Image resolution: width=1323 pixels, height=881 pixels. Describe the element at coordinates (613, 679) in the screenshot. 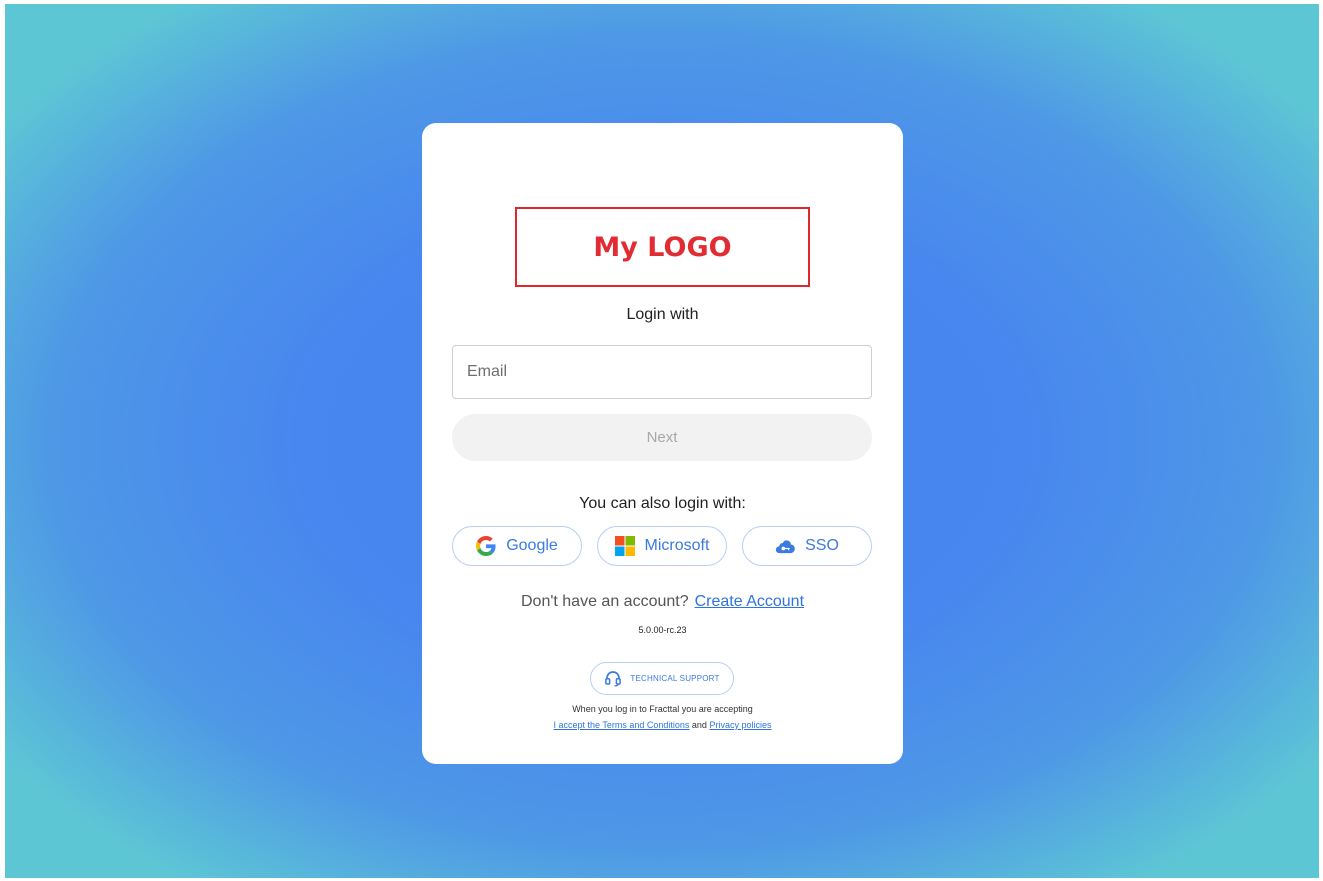

I see `headset-icon` at that location.